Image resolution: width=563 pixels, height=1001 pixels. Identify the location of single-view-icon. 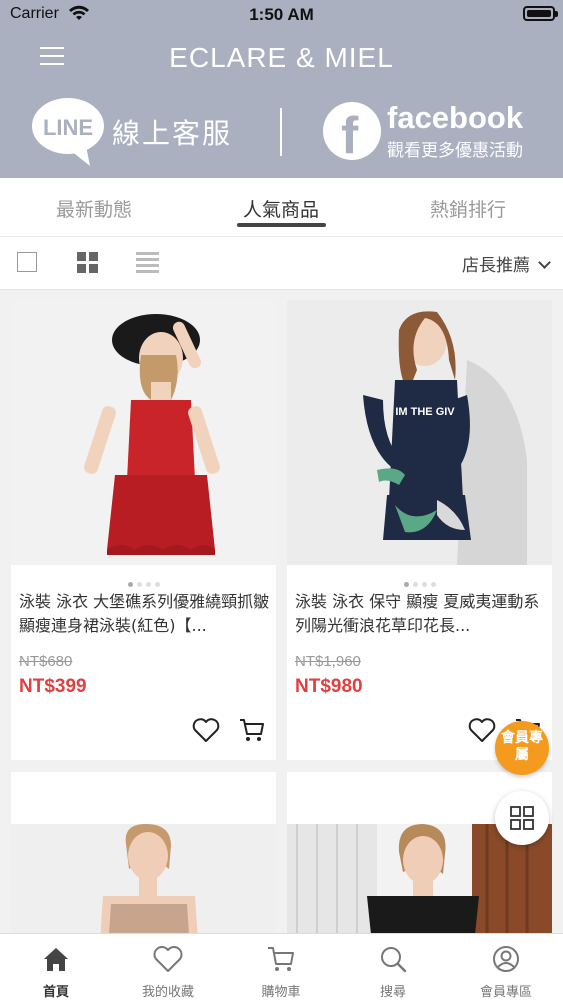
(27, 262).